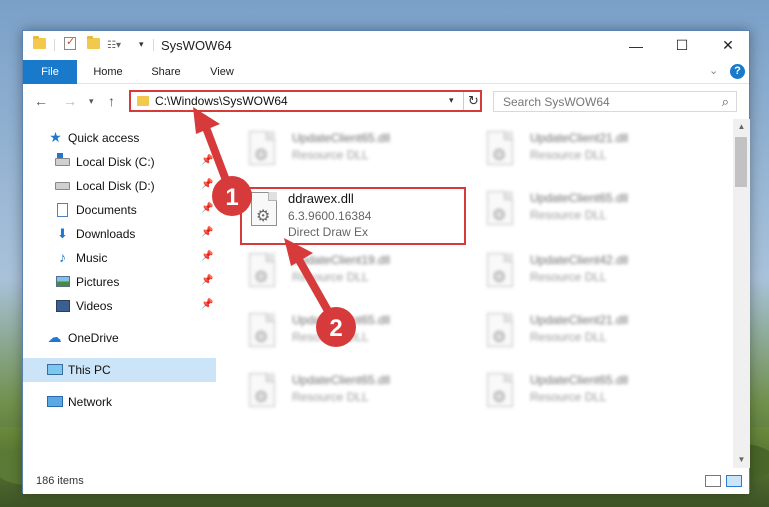 This screenshot has height=507, width=769. Describe the element at coordinates (141, 44) in the screenshot. I see `customize-toolbar-icon: ▾` at that location.